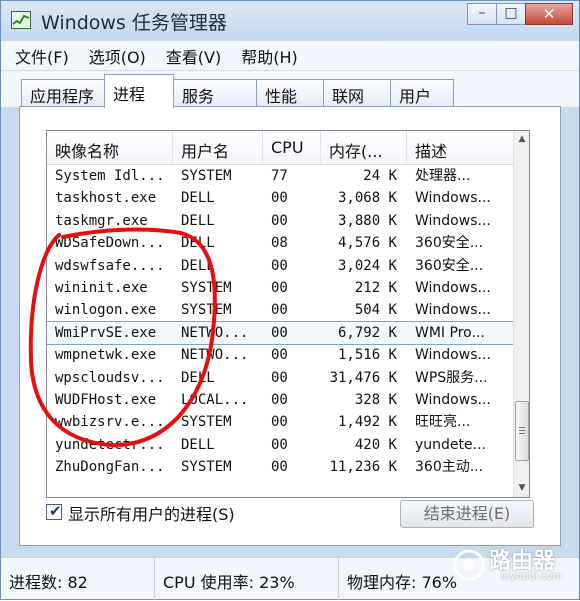 This screenshot has width=580, height=601. Describe the element at coordinates (151, 513) in the screenshot. I see `show-all-users-label: 显示所有用户的进程(S)` at that location.